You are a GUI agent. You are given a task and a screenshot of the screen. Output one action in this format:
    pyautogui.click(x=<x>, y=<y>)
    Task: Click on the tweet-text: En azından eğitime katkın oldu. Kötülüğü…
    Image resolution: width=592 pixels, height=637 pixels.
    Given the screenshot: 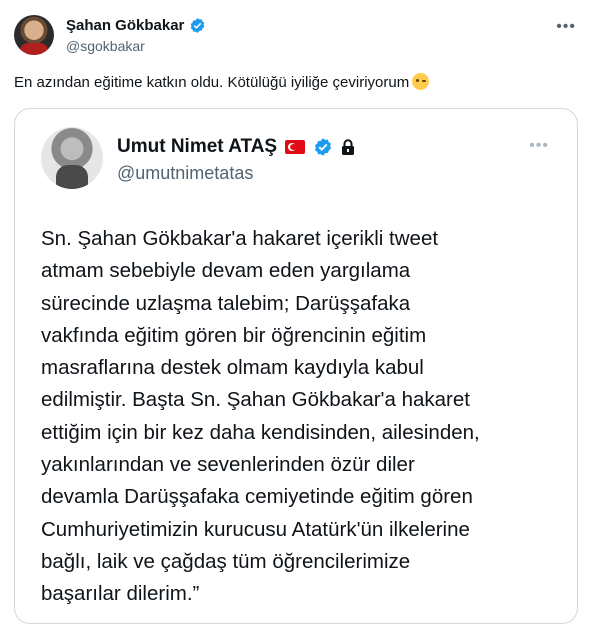 What is the action you would take?
    pyautogui.click(x=222, y=83)
    